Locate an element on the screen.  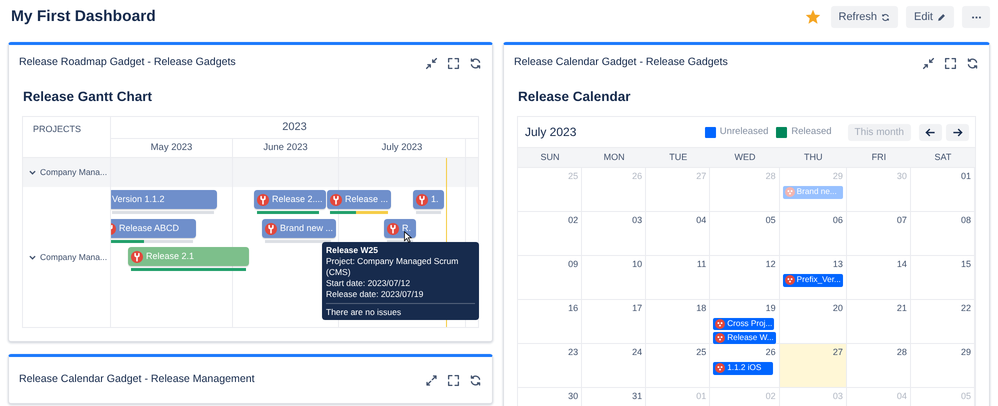
weekday-label: SAT is located at coordinates (943, 157).